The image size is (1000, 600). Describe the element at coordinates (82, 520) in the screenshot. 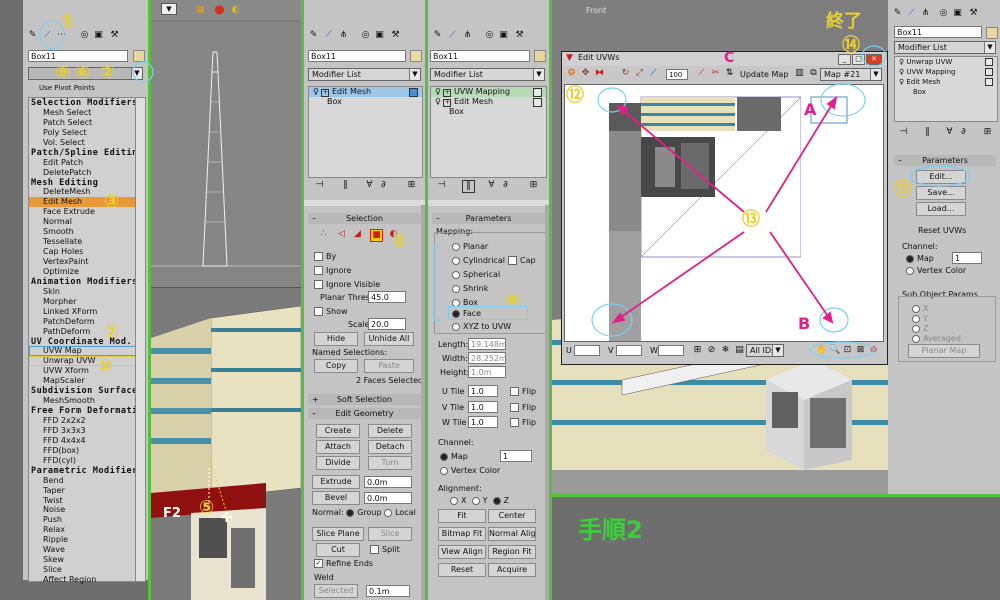

I see `modifier-list-item: Push` at that location.